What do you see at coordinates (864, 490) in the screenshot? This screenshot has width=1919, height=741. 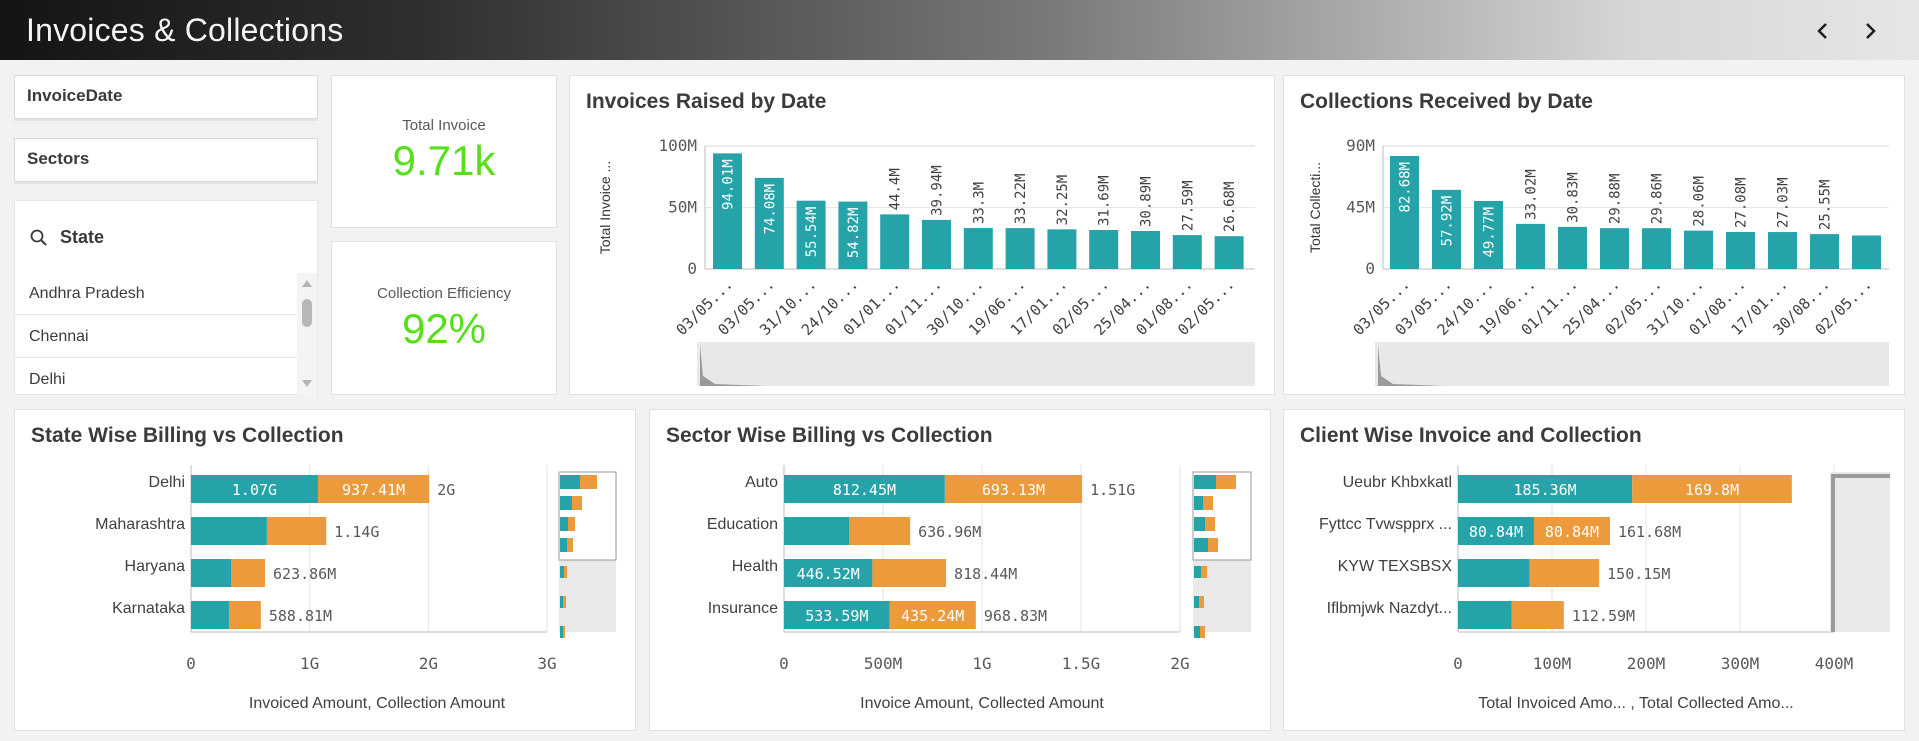 I see `bar-value-label: 812.45M` at bounding box center [864, 490].